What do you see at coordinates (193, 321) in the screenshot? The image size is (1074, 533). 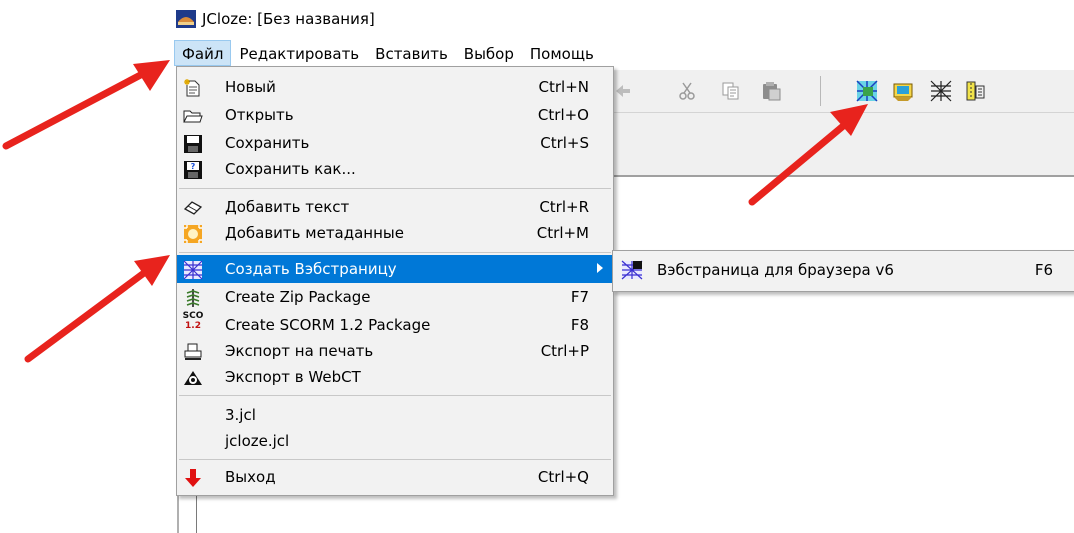 I see `scorm-badge-icon: SCO 1.2` at bounding box center [193, 321].